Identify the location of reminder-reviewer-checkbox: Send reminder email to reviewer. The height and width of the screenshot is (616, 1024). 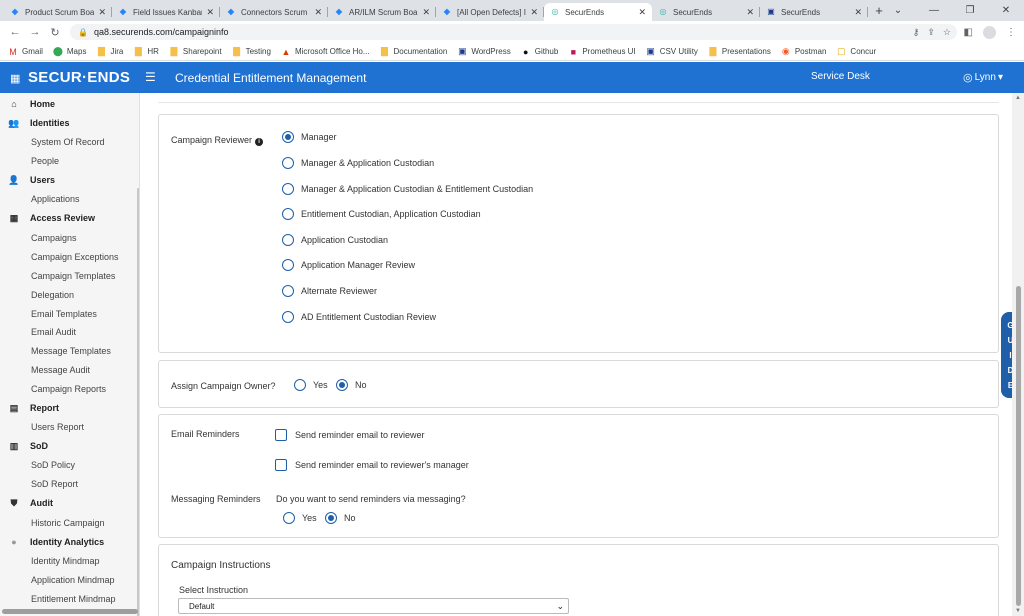
(350, 435).